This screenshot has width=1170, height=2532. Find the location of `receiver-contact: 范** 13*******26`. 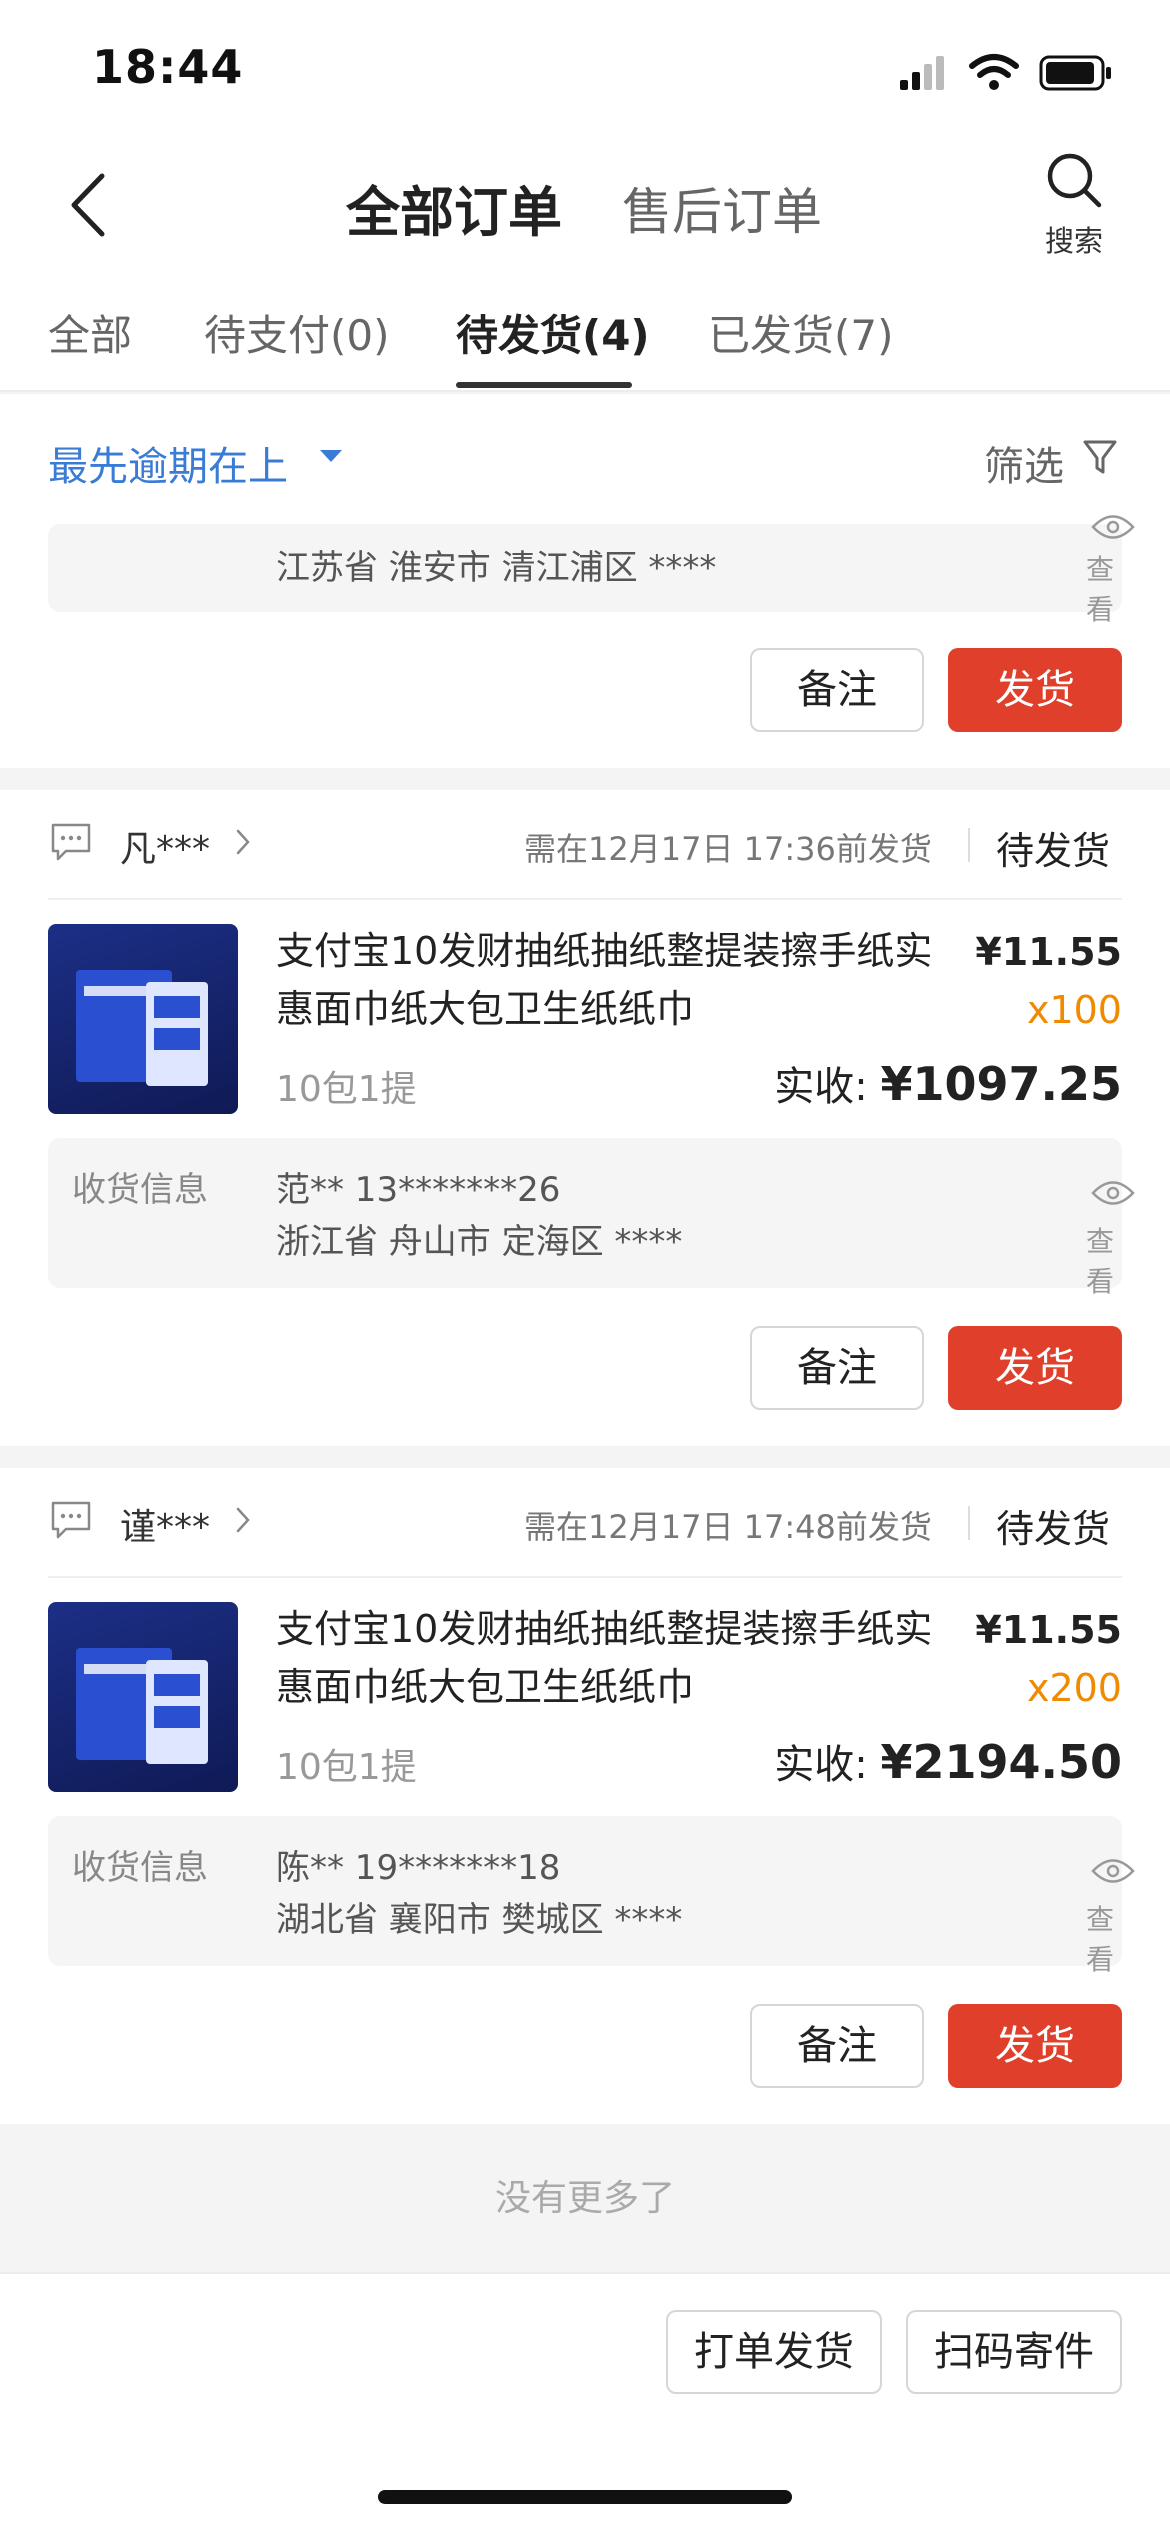

receiver-contact: 范** 13*******26 is located at coordinates (418, 1190).